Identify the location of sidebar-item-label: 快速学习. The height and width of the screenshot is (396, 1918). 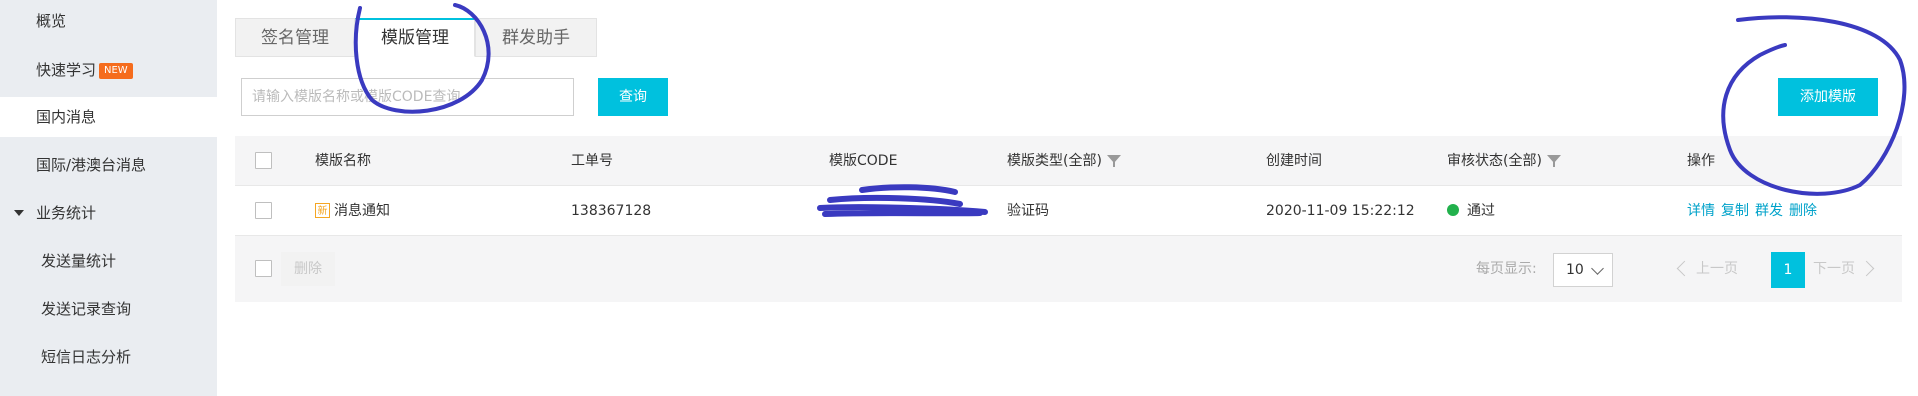
(66, 70).